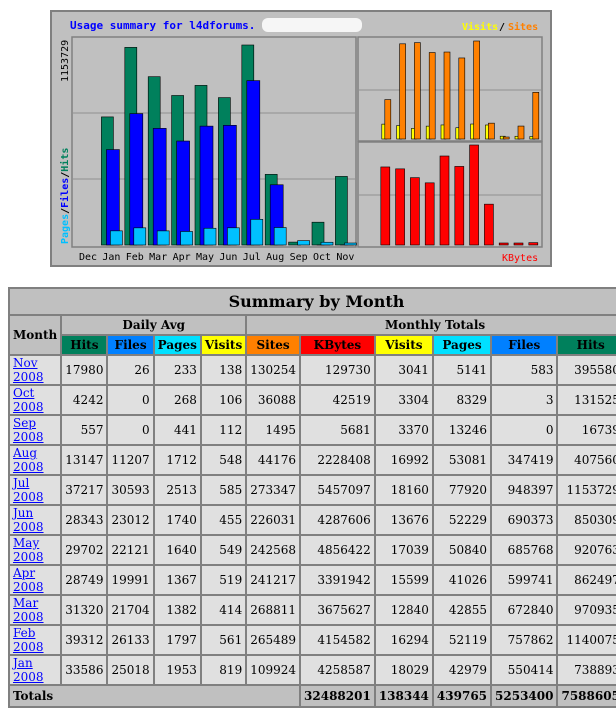 The width and height of the screenshot is (616, 708). Describe the element at coordinates (206, 185) in the screenshot. I see `bar-files-May` at that location.